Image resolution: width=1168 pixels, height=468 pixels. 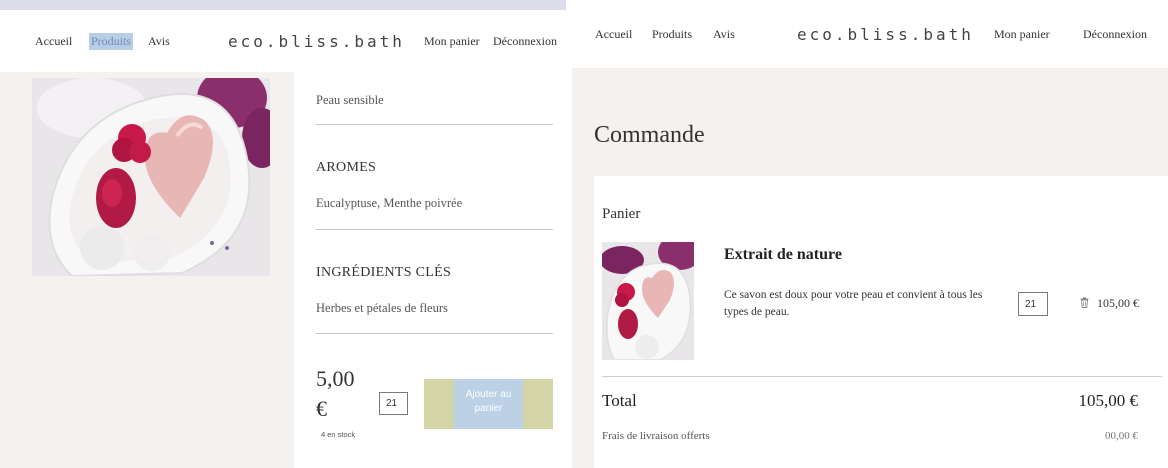 I want to click on soap-photo, so click(x=151, y=177).